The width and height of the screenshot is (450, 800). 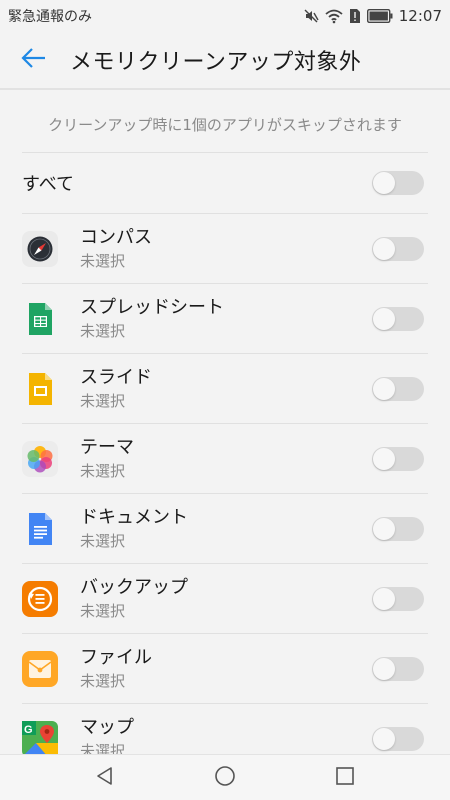 I want to click on slides-icon, so click(x=40, y=389).